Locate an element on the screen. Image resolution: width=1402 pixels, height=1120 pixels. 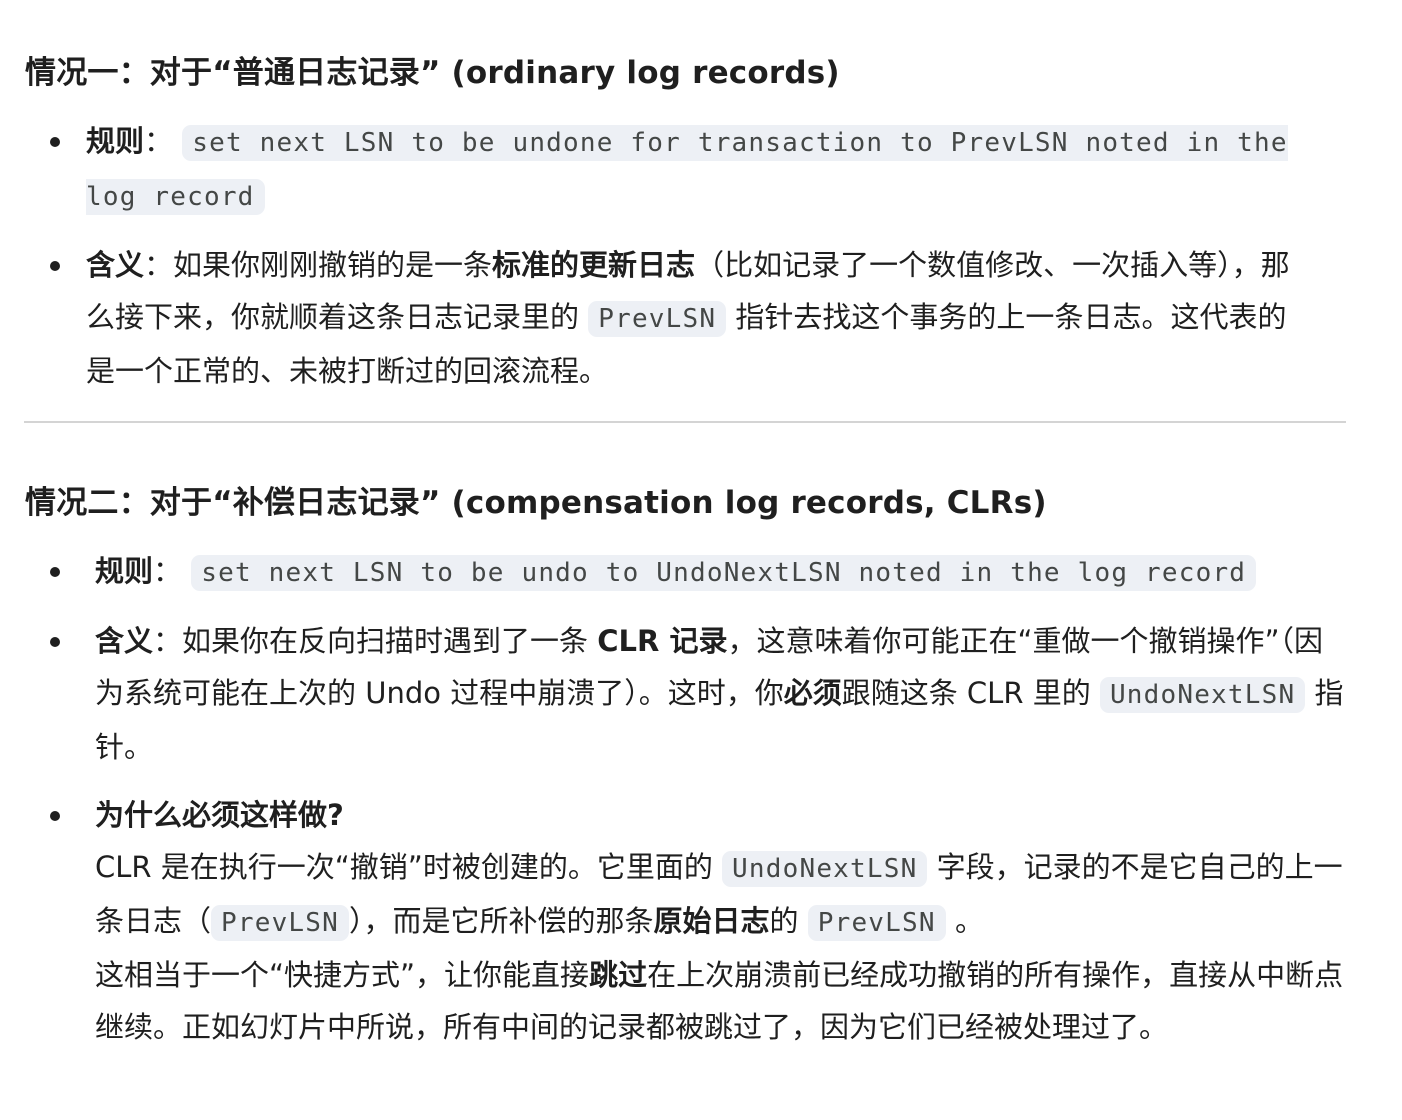
section1-heading: 情况一：对于“普通日志记录” (ordinary log records) is located at coordinates (432, 73).